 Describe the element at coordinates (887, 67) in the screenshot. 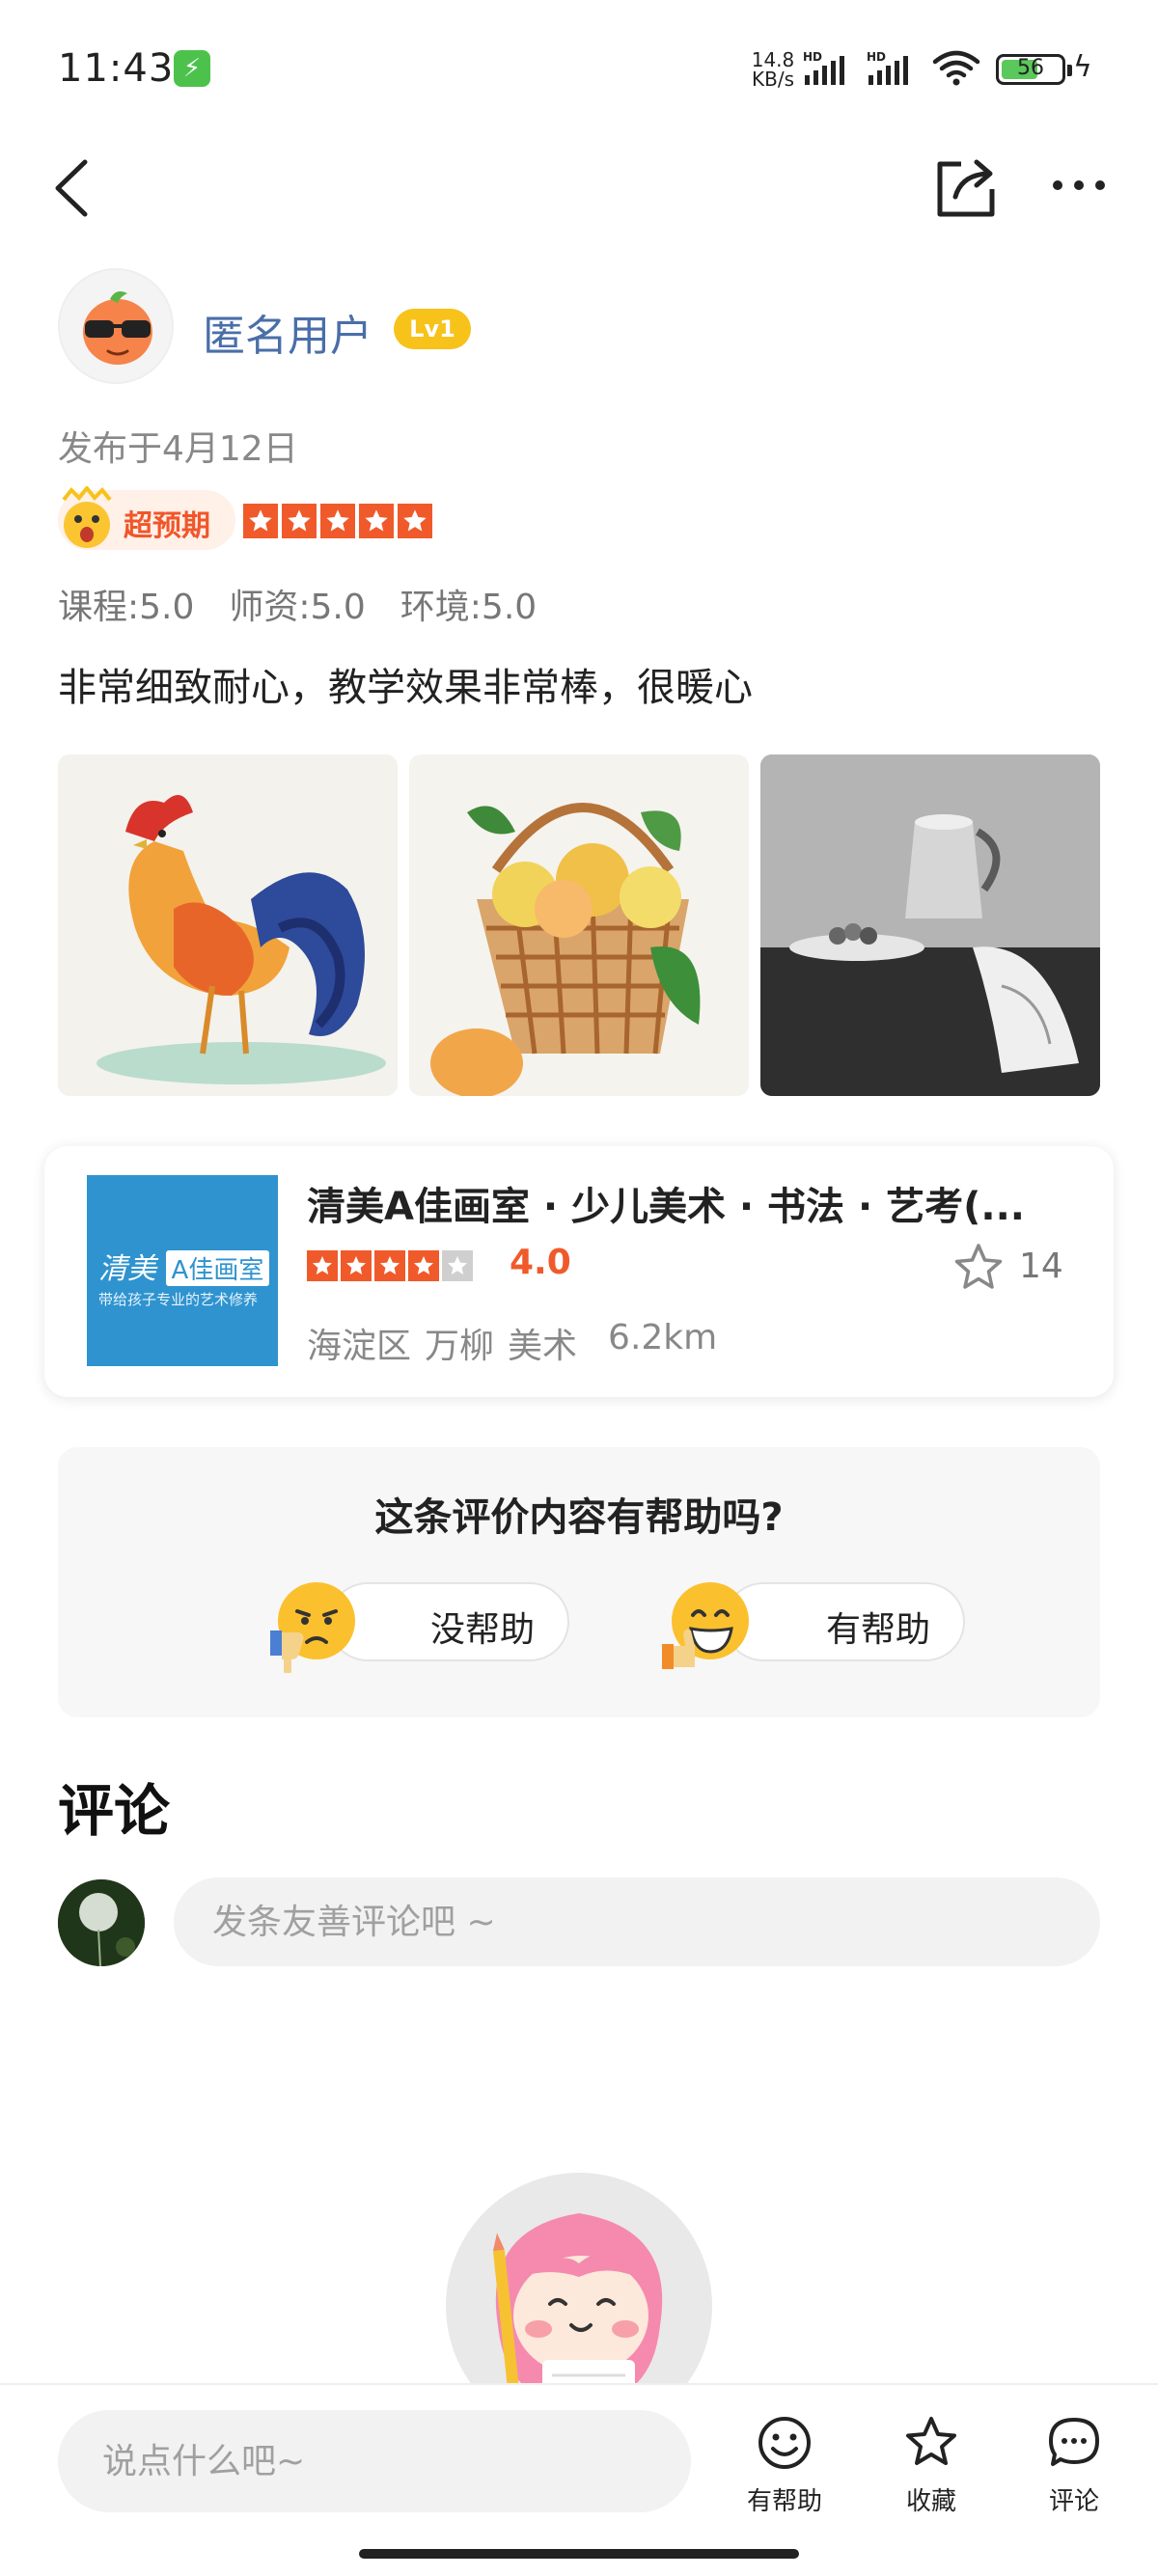

I see `signal-icon-2: HD` at that location.